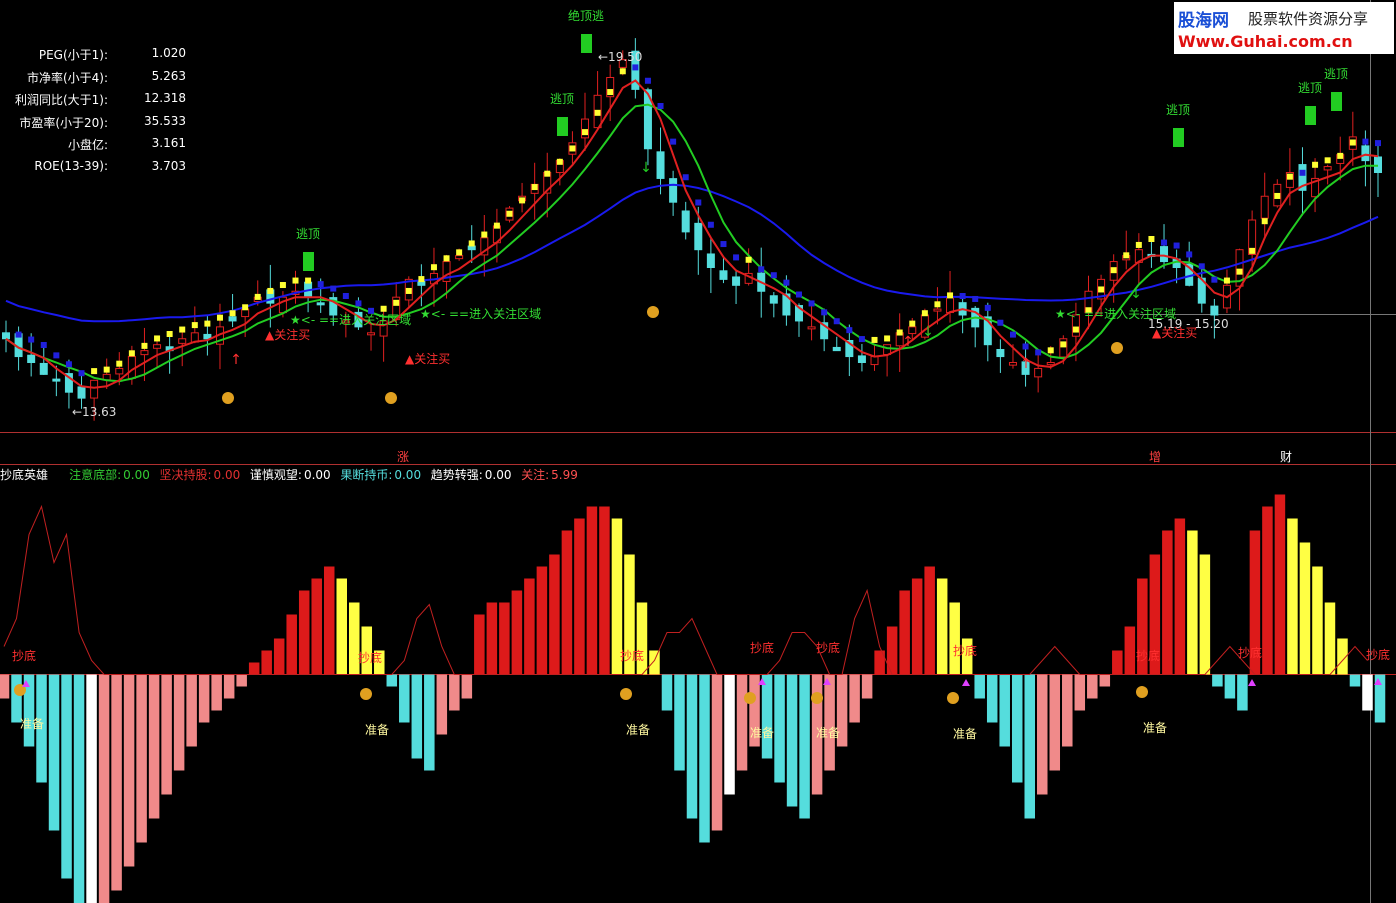 The width and height of the screenshot is (1396, 903). What do you see at coordinates (1178, 110) in the screenshot?
I see `escape-top-label: 逃顶` at bounding box center [1178, 110].